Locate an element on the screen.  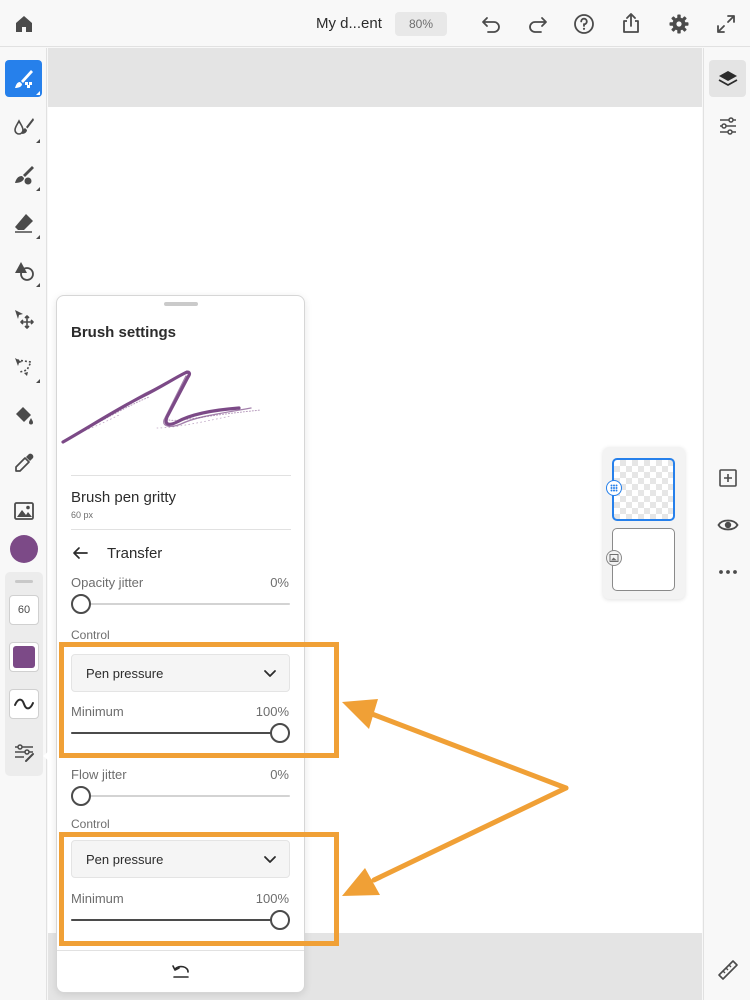
eyedropper-icon is located at coordinates (23, 462).